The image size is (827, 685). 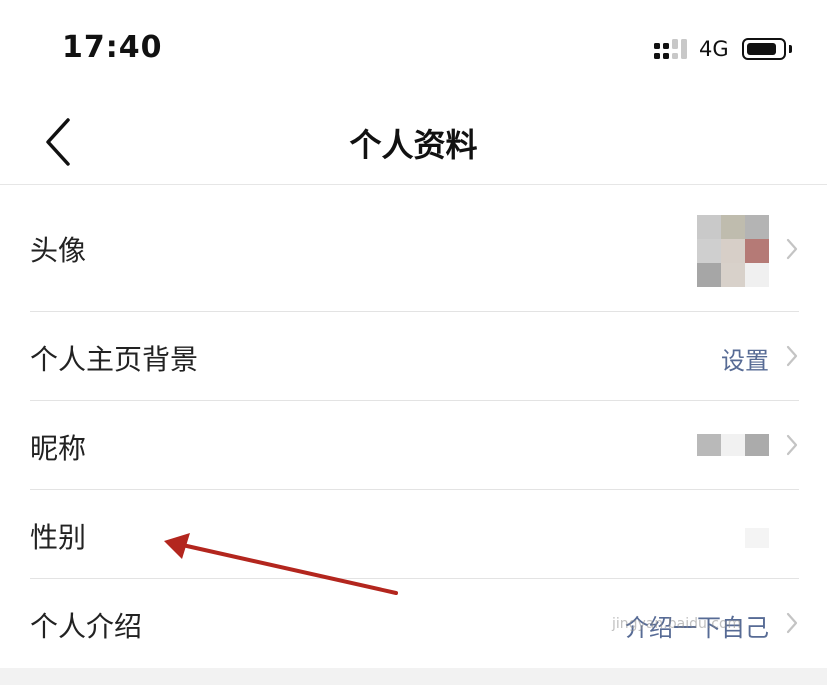 I want to click on network-type: 4G, so click(x=714, y=49).